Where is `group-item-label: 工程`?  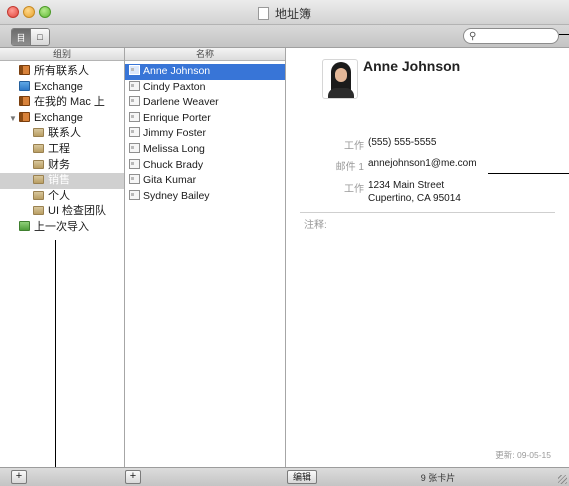 group-item-label: 工程 is located at coordinates (59, 148).